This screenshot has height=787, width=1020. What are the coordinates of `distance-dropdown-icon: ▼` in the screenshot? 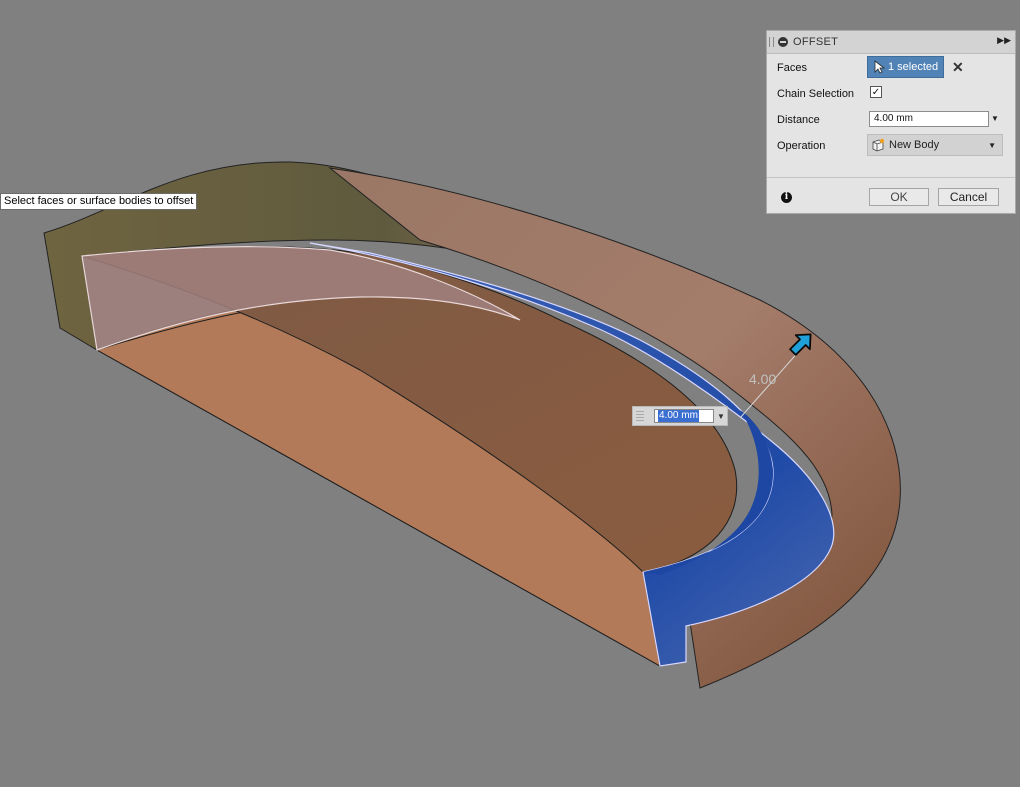 It's located at (995, 118).